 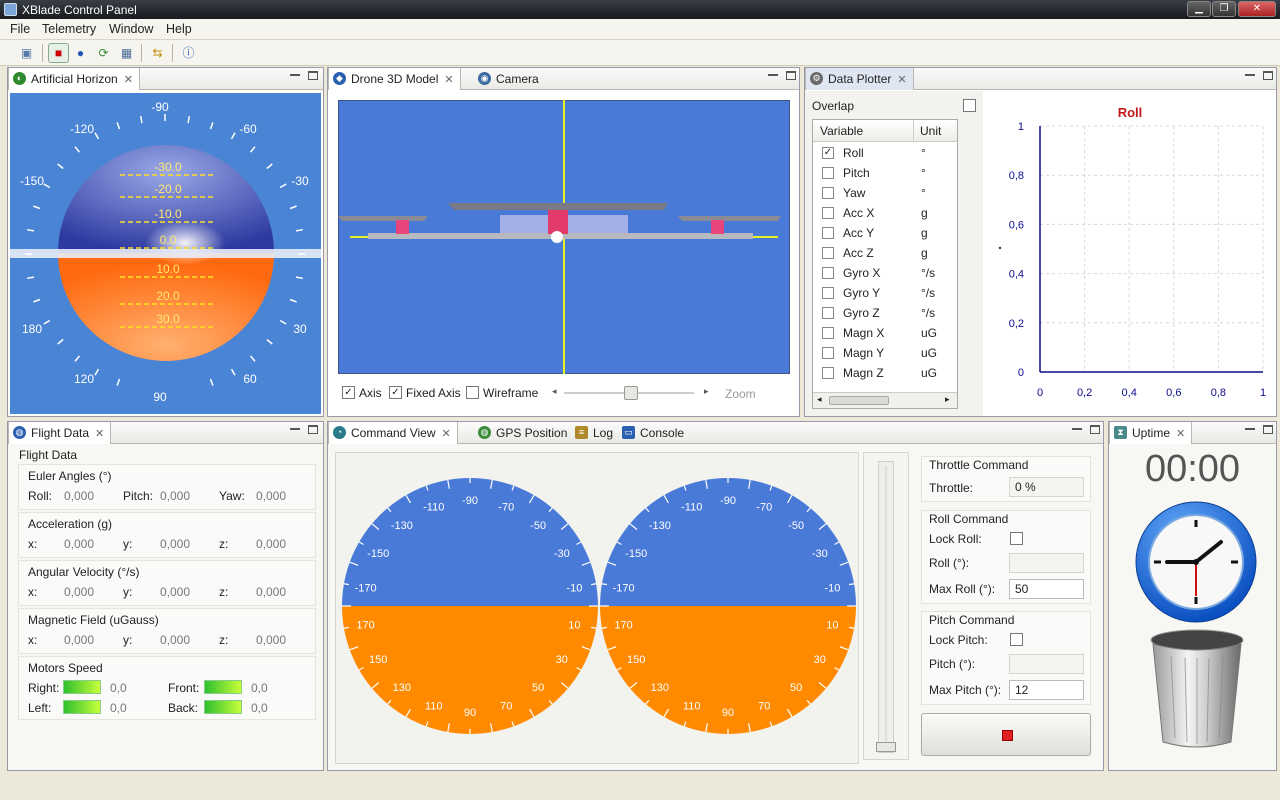 I want to click on wireframe-checkbox, so click(x=472, y=392).